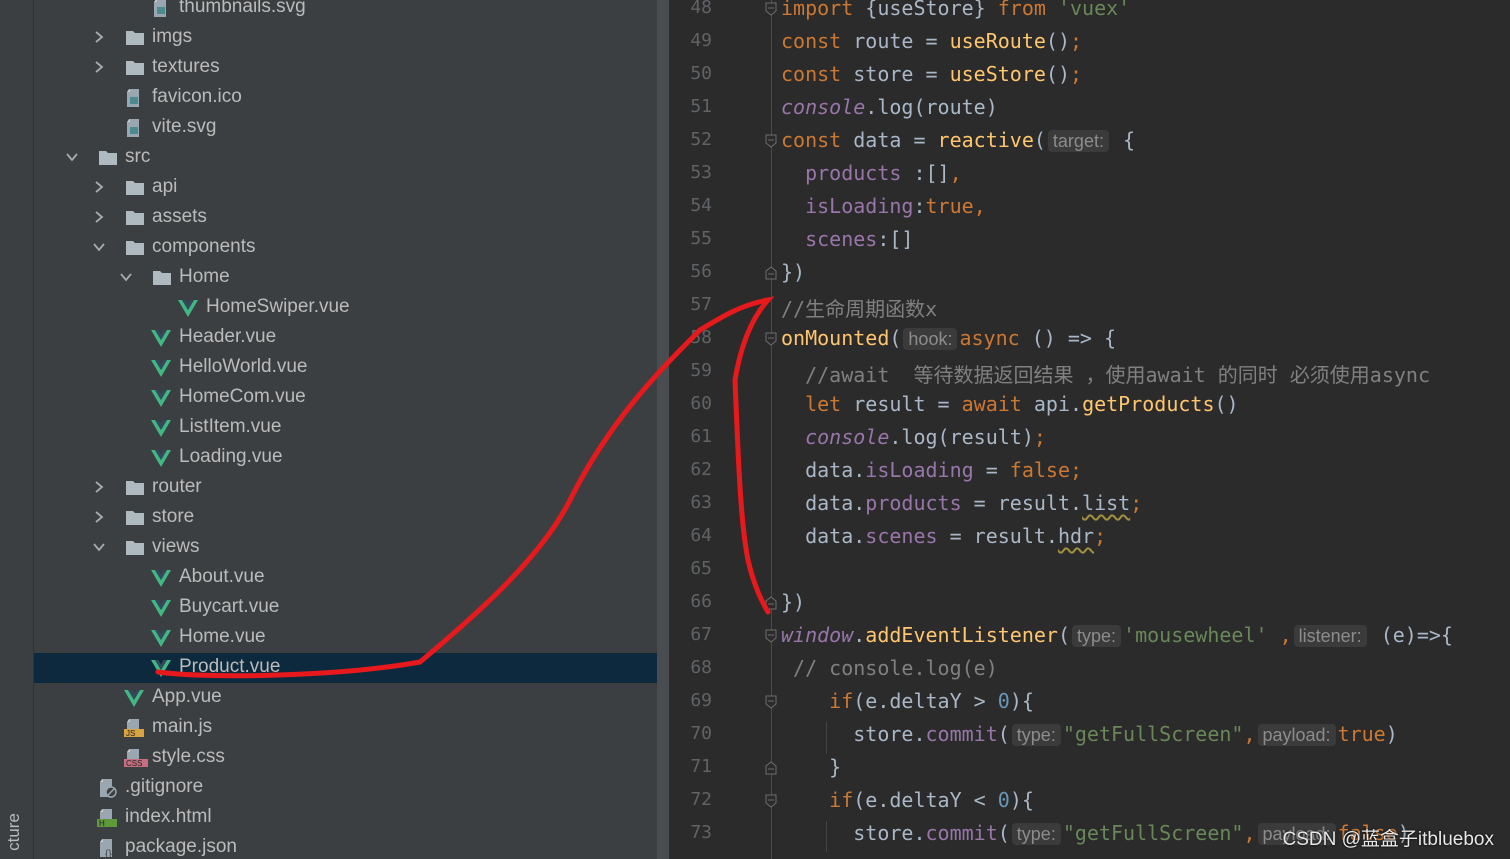 The height and width of the screenshot is (859, 1510). What do you see at coordinates (1090, 438) in the screenshot?
I see `code-line: 61 console.log(result);` at bounding box center [1090, 438].